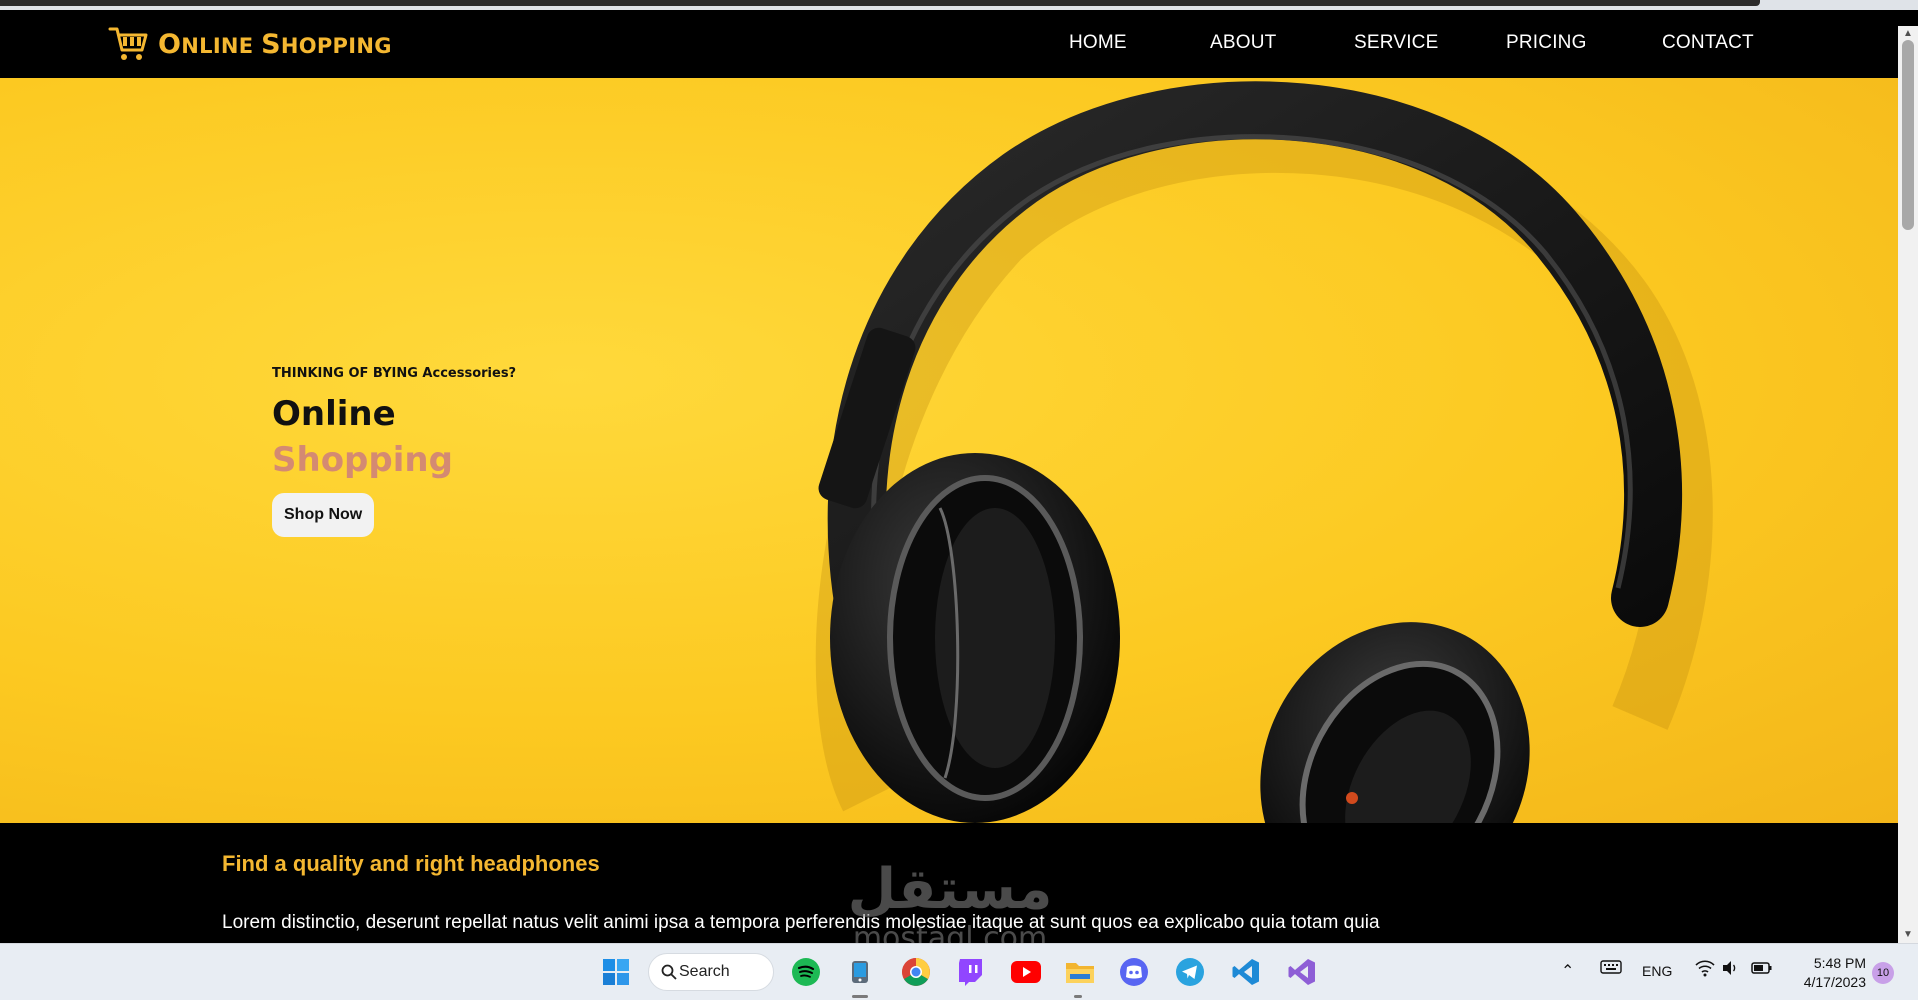  I want to click on scroll-down-arrow-icon: ▼, so click(1908, 935).